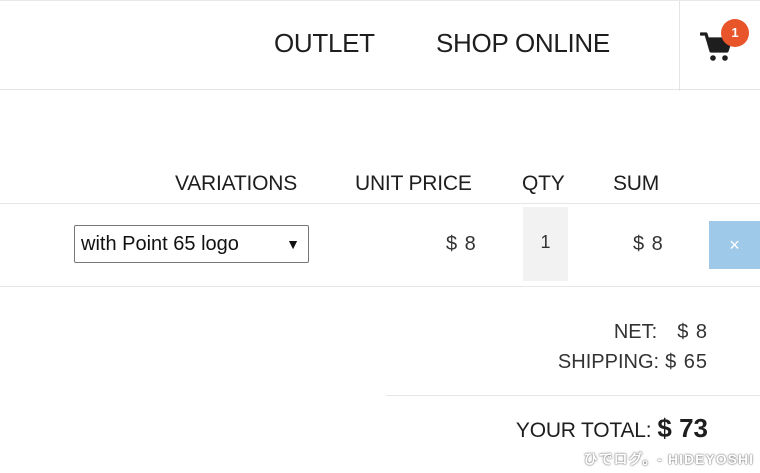 Image resolution: width=760 pixels, height=473 pixels. I want to click on total-line: YOUR TOTAL: $ 73, so click(612, 428).